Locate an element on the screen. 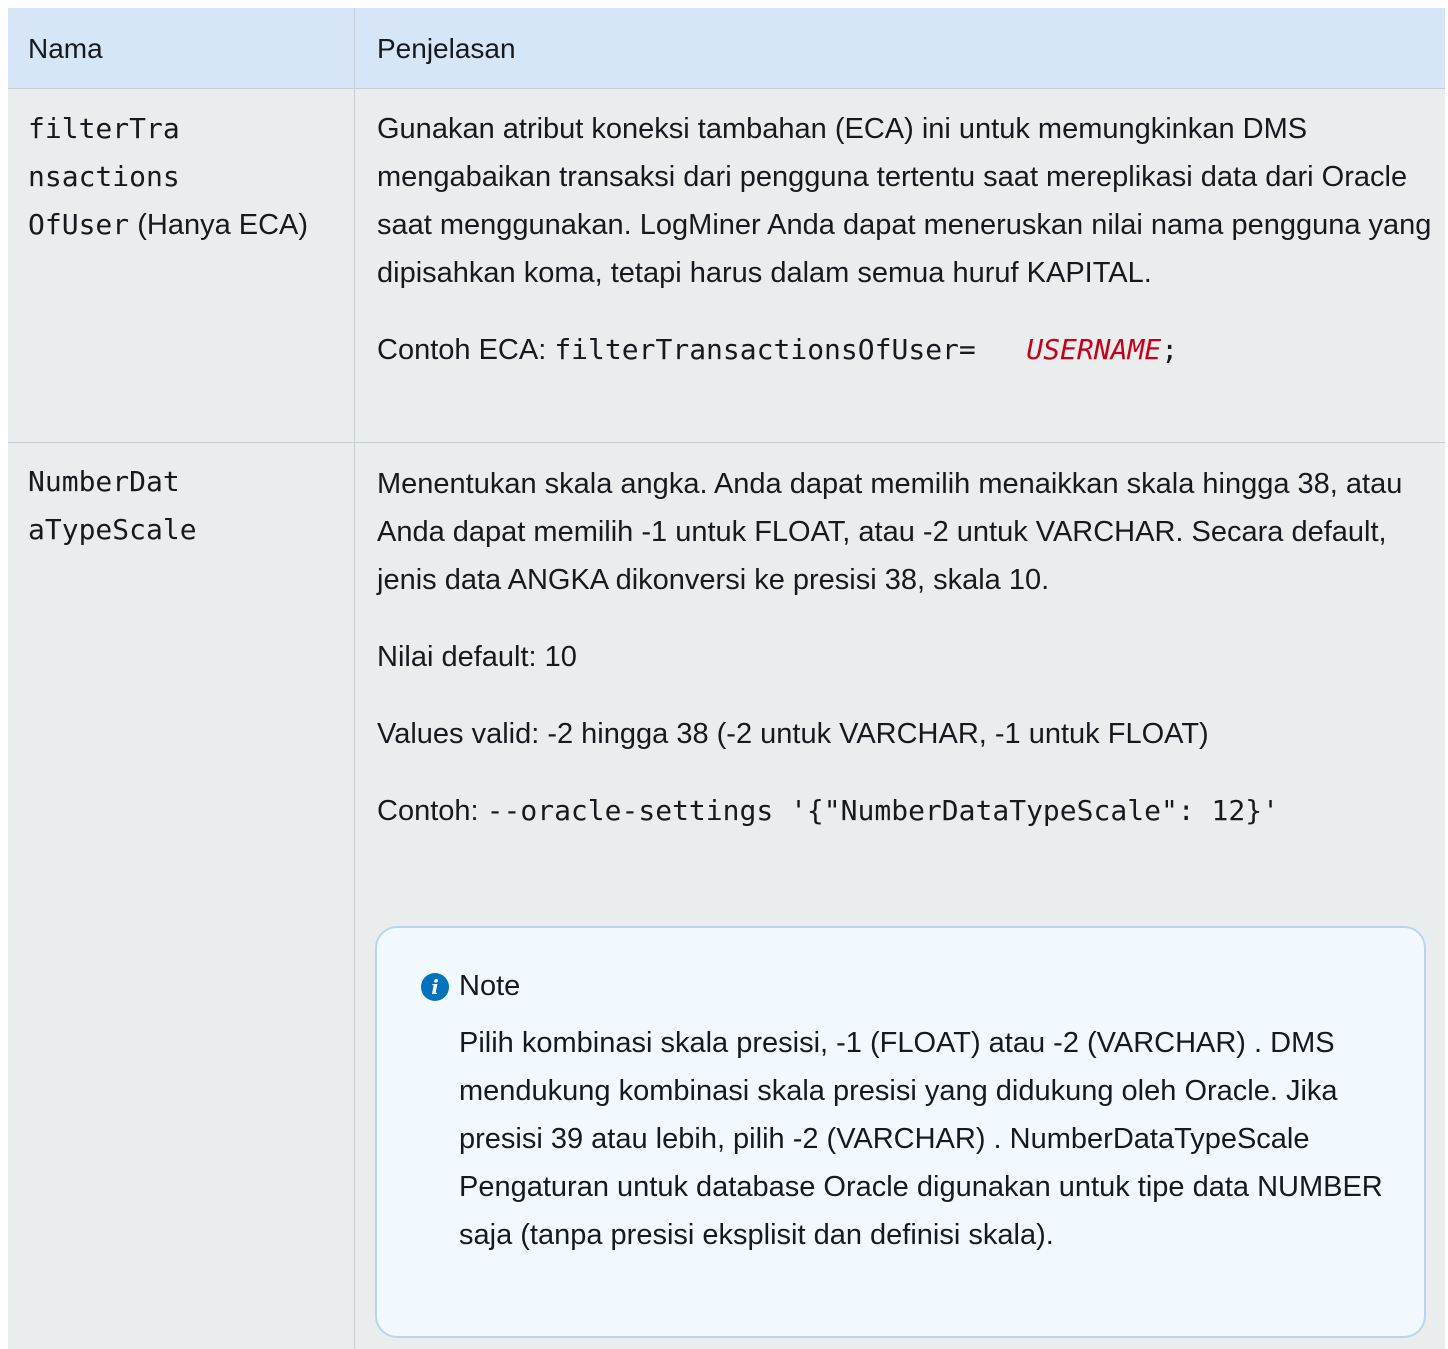 Image resolution: width=1448 pixels, height=1349 pixels. example-placeholder: USERNAME is located at coordinates (1094, 349).